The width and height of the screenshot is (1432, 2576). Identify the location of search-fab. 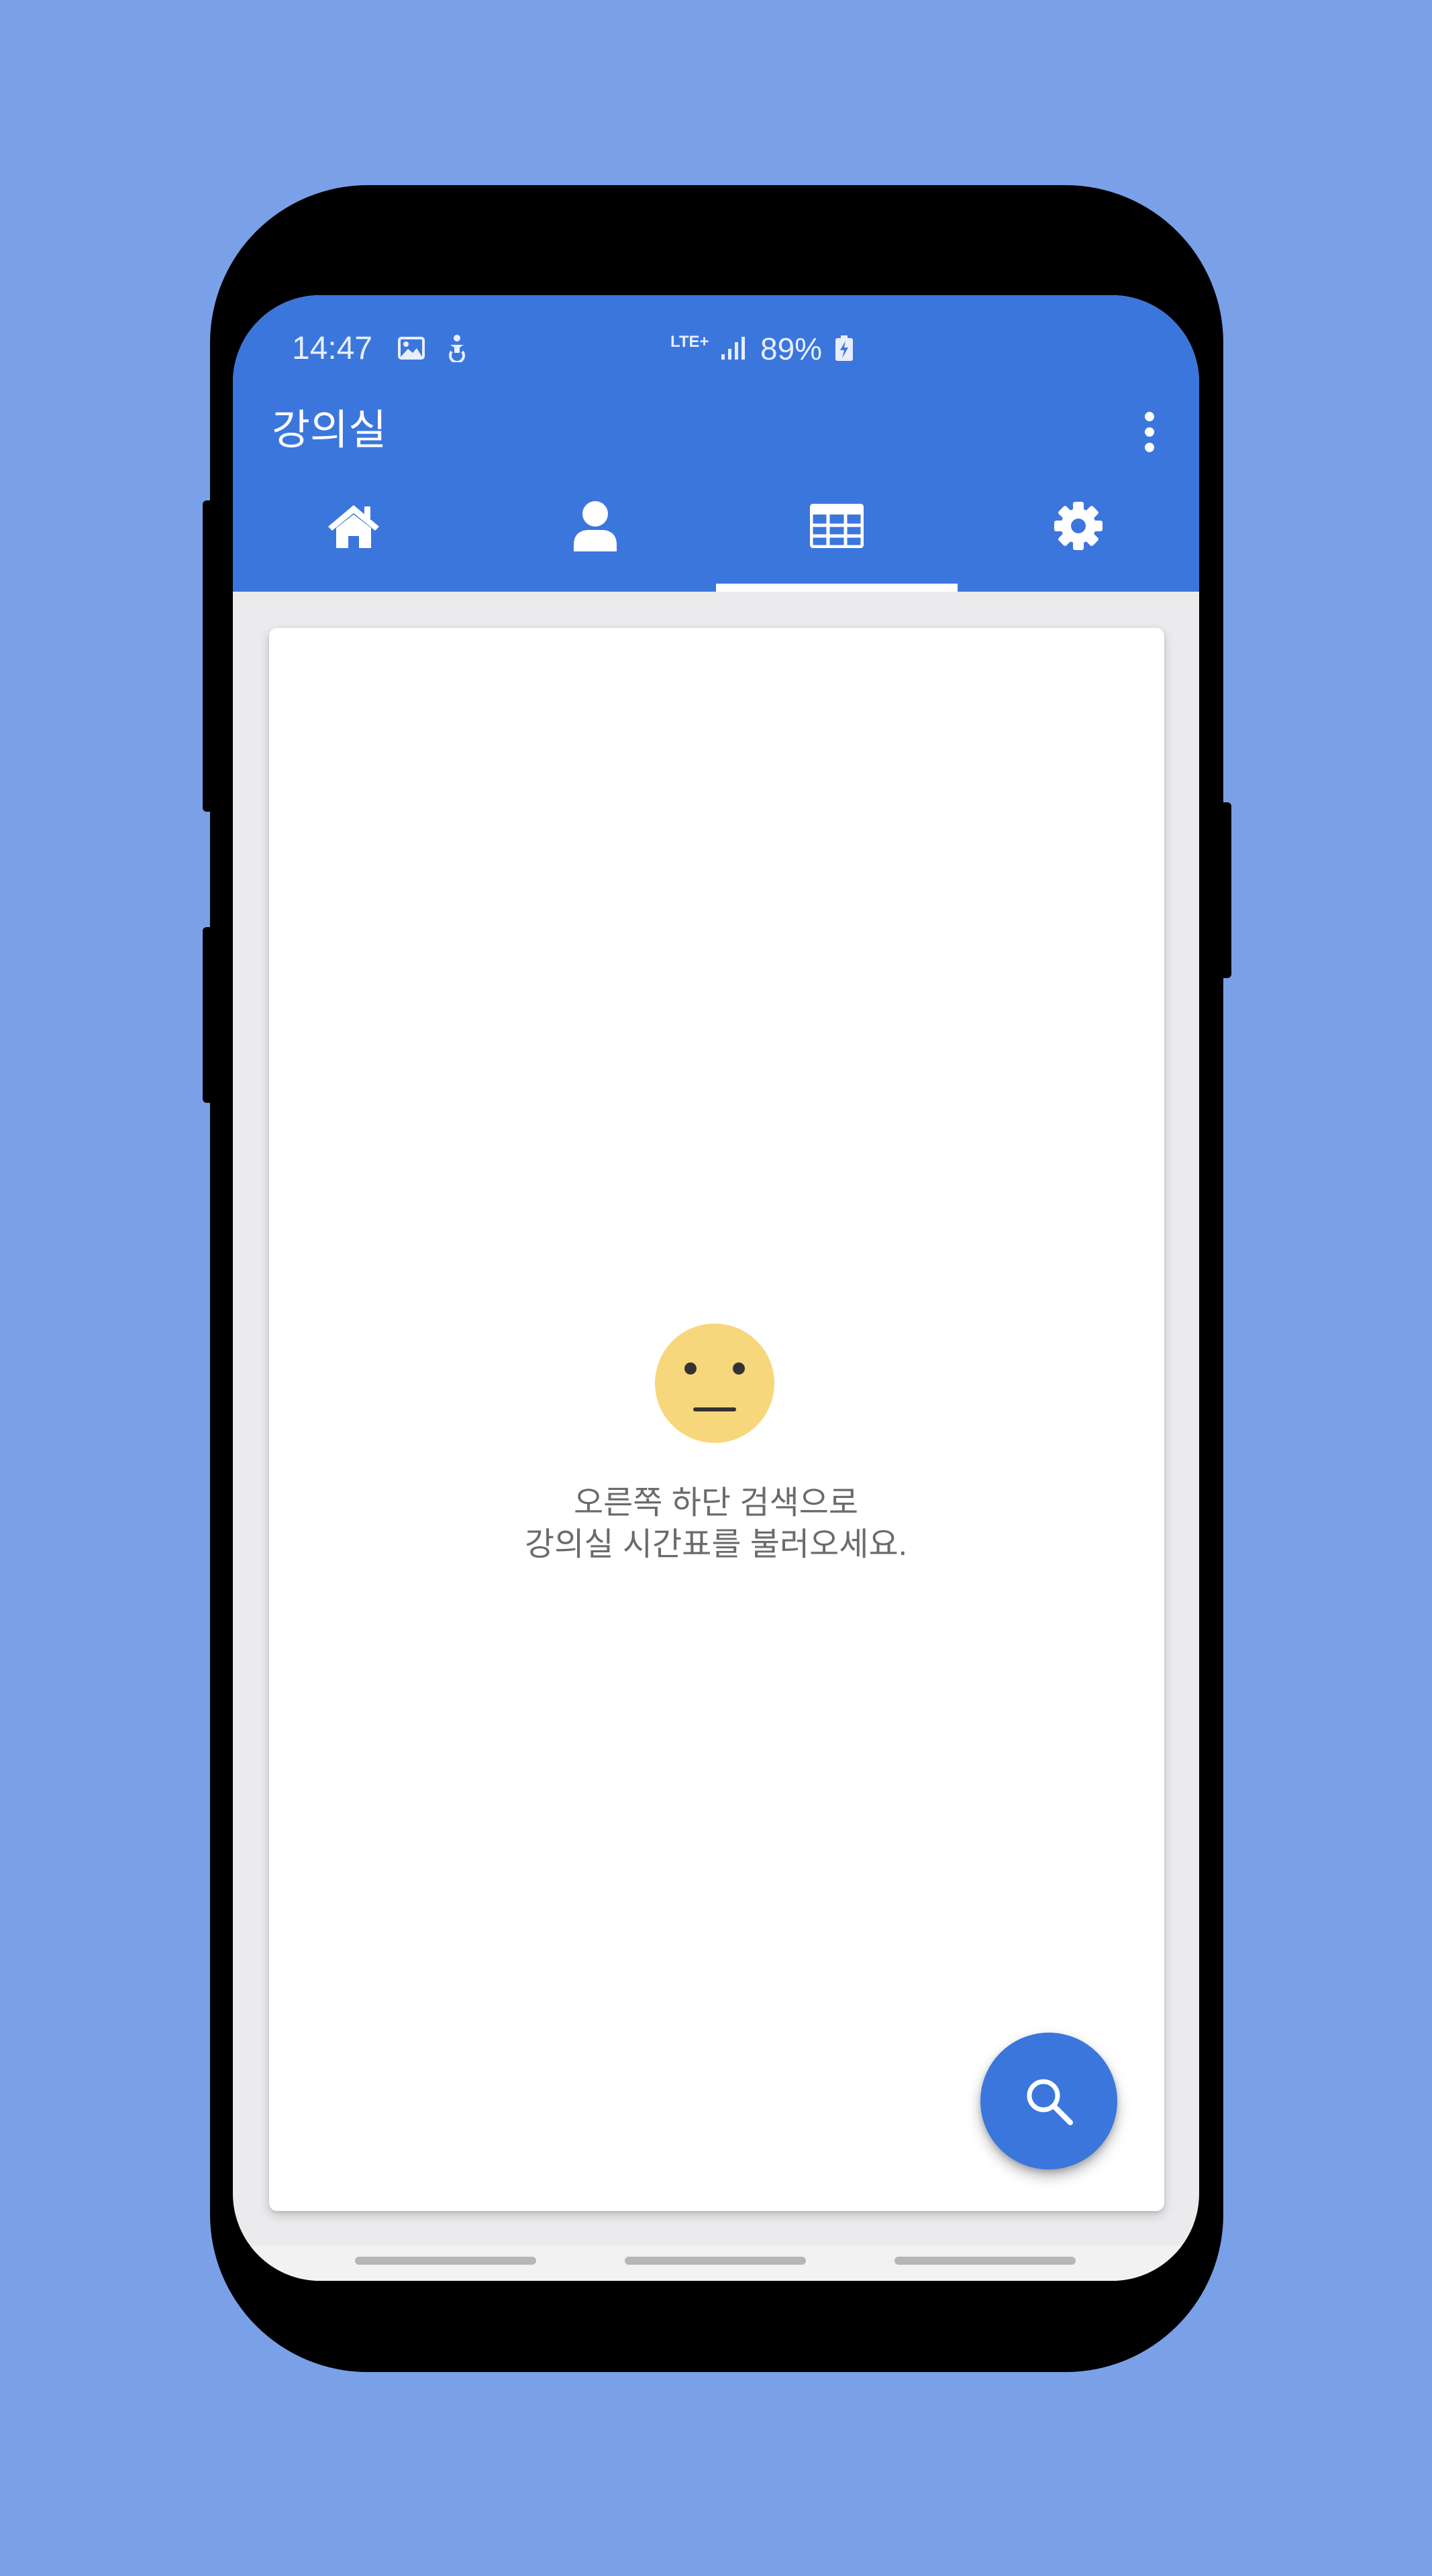
(1048, 2101).